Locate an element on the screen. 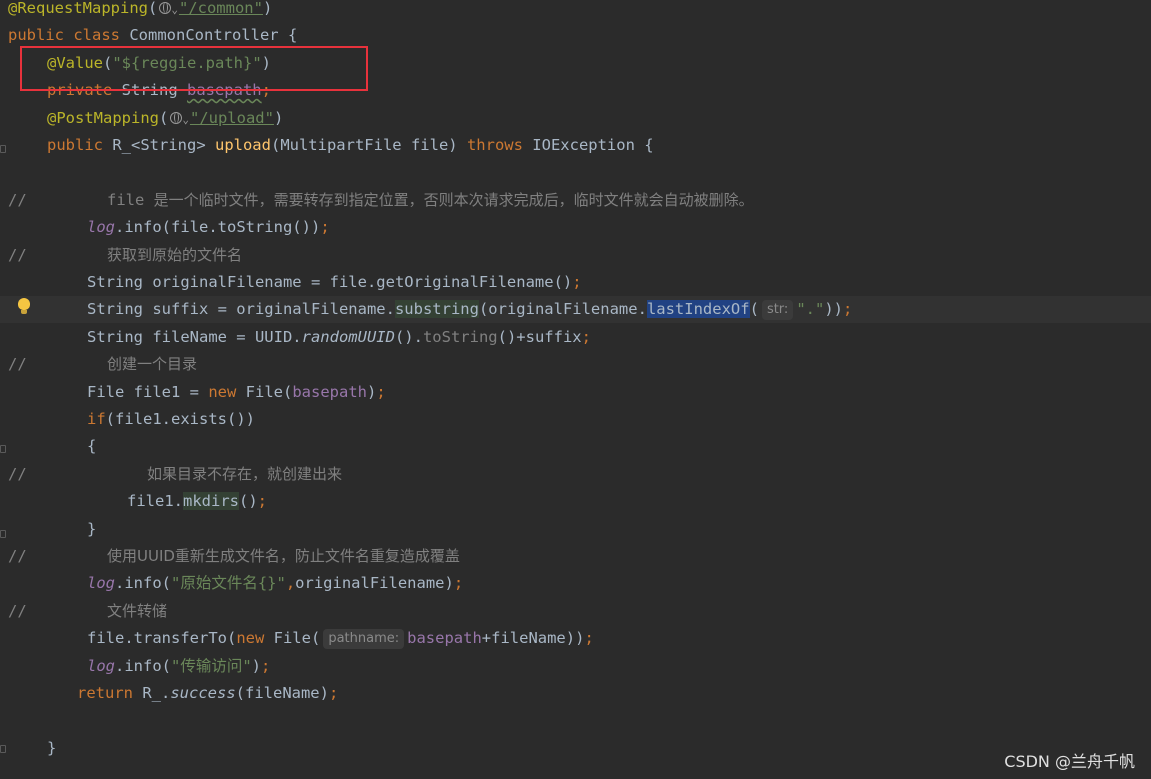 The width and height of the screenshot is (1151, 779). code-token: , is located at coordinates (290, 583).